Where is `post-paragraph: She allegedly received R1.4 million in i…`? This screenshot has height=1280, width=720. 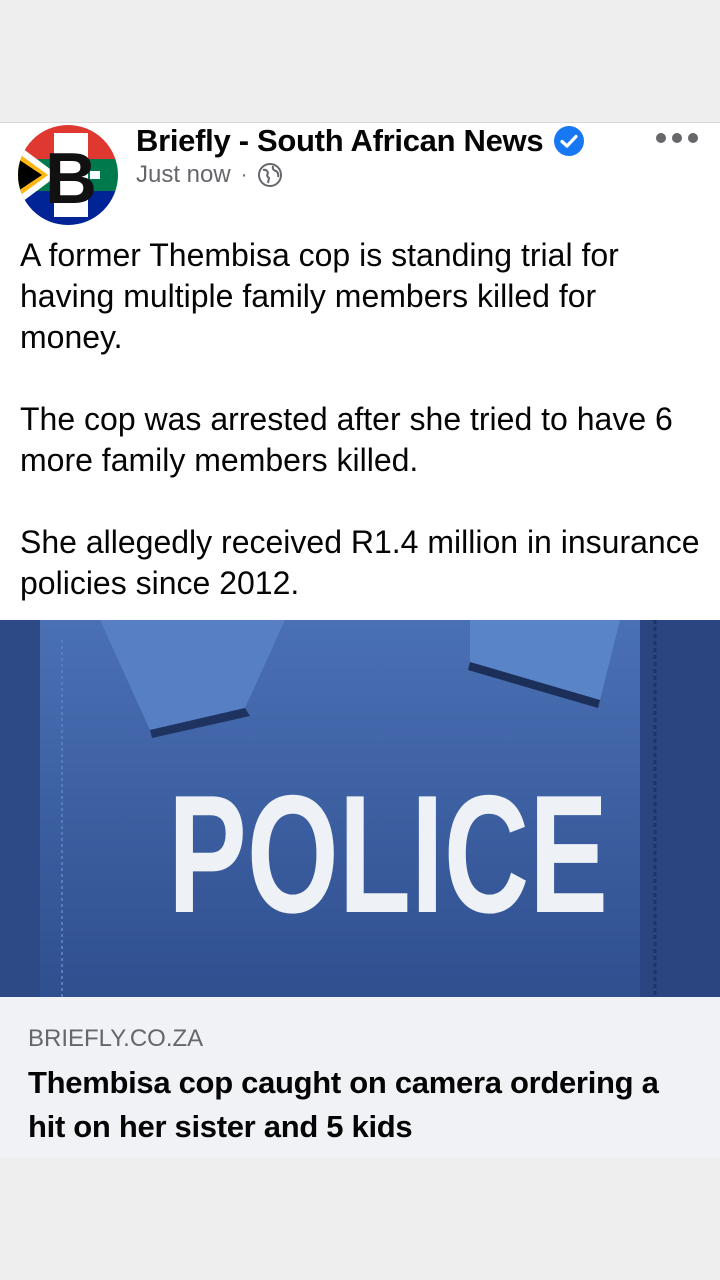
post-paragraph: She allegedly received R1.4 million in i… is located at coordinates (360, 562).